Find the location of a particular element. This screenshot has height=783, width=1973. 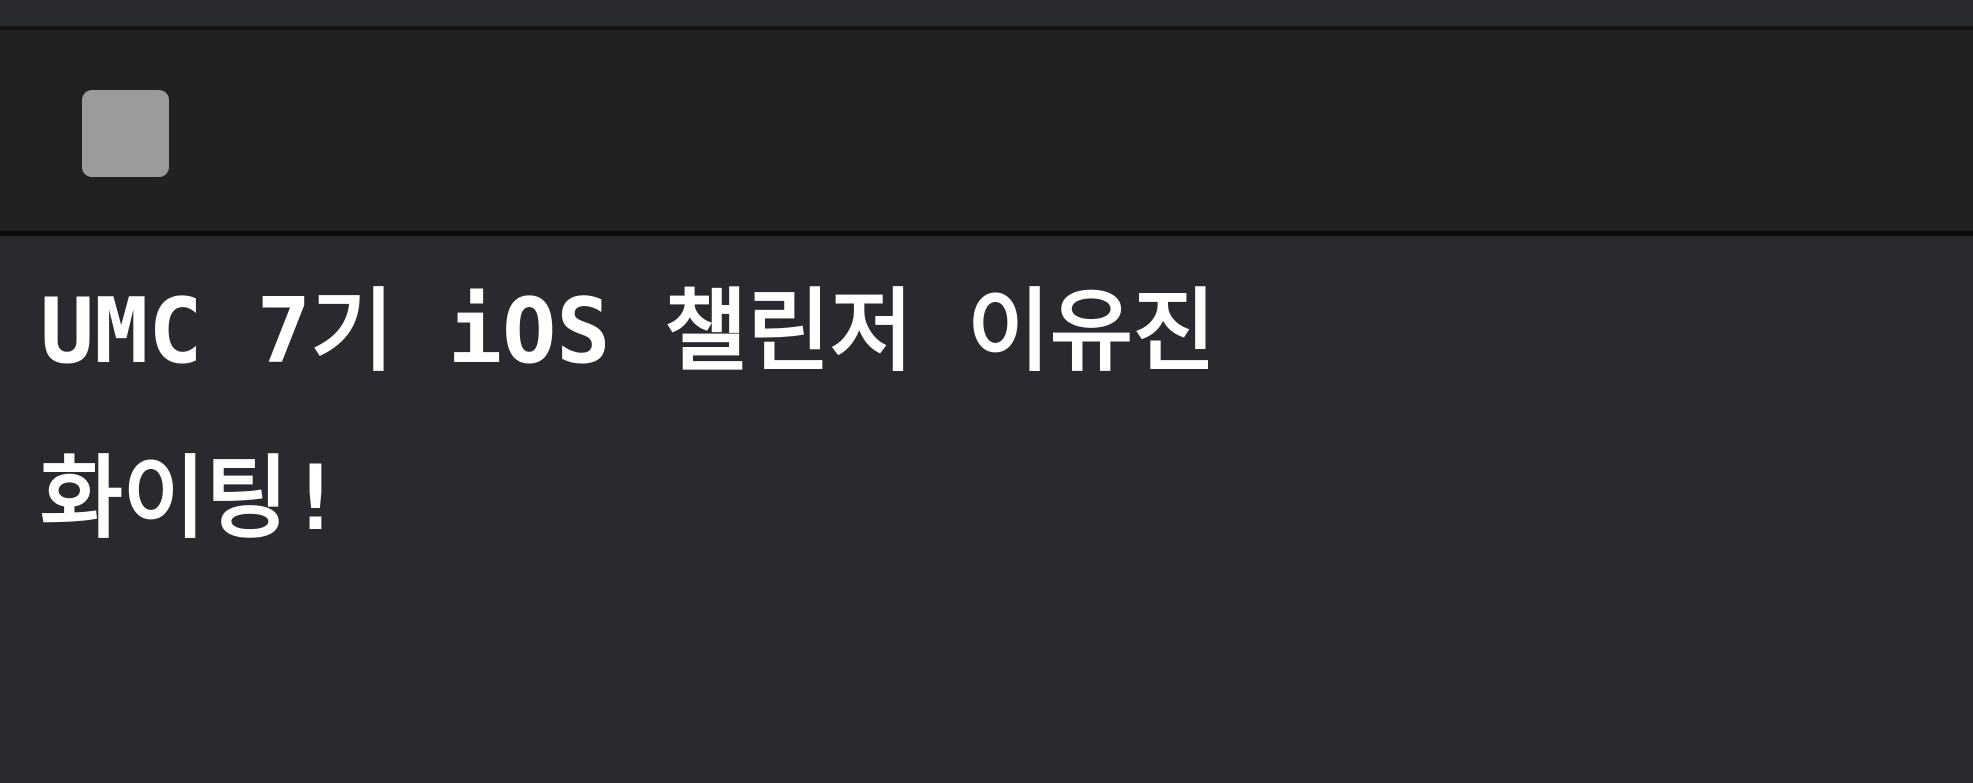

output-line: UMC 7기 iOS 챌린저 이유진 is located at coordinates (628, 331).